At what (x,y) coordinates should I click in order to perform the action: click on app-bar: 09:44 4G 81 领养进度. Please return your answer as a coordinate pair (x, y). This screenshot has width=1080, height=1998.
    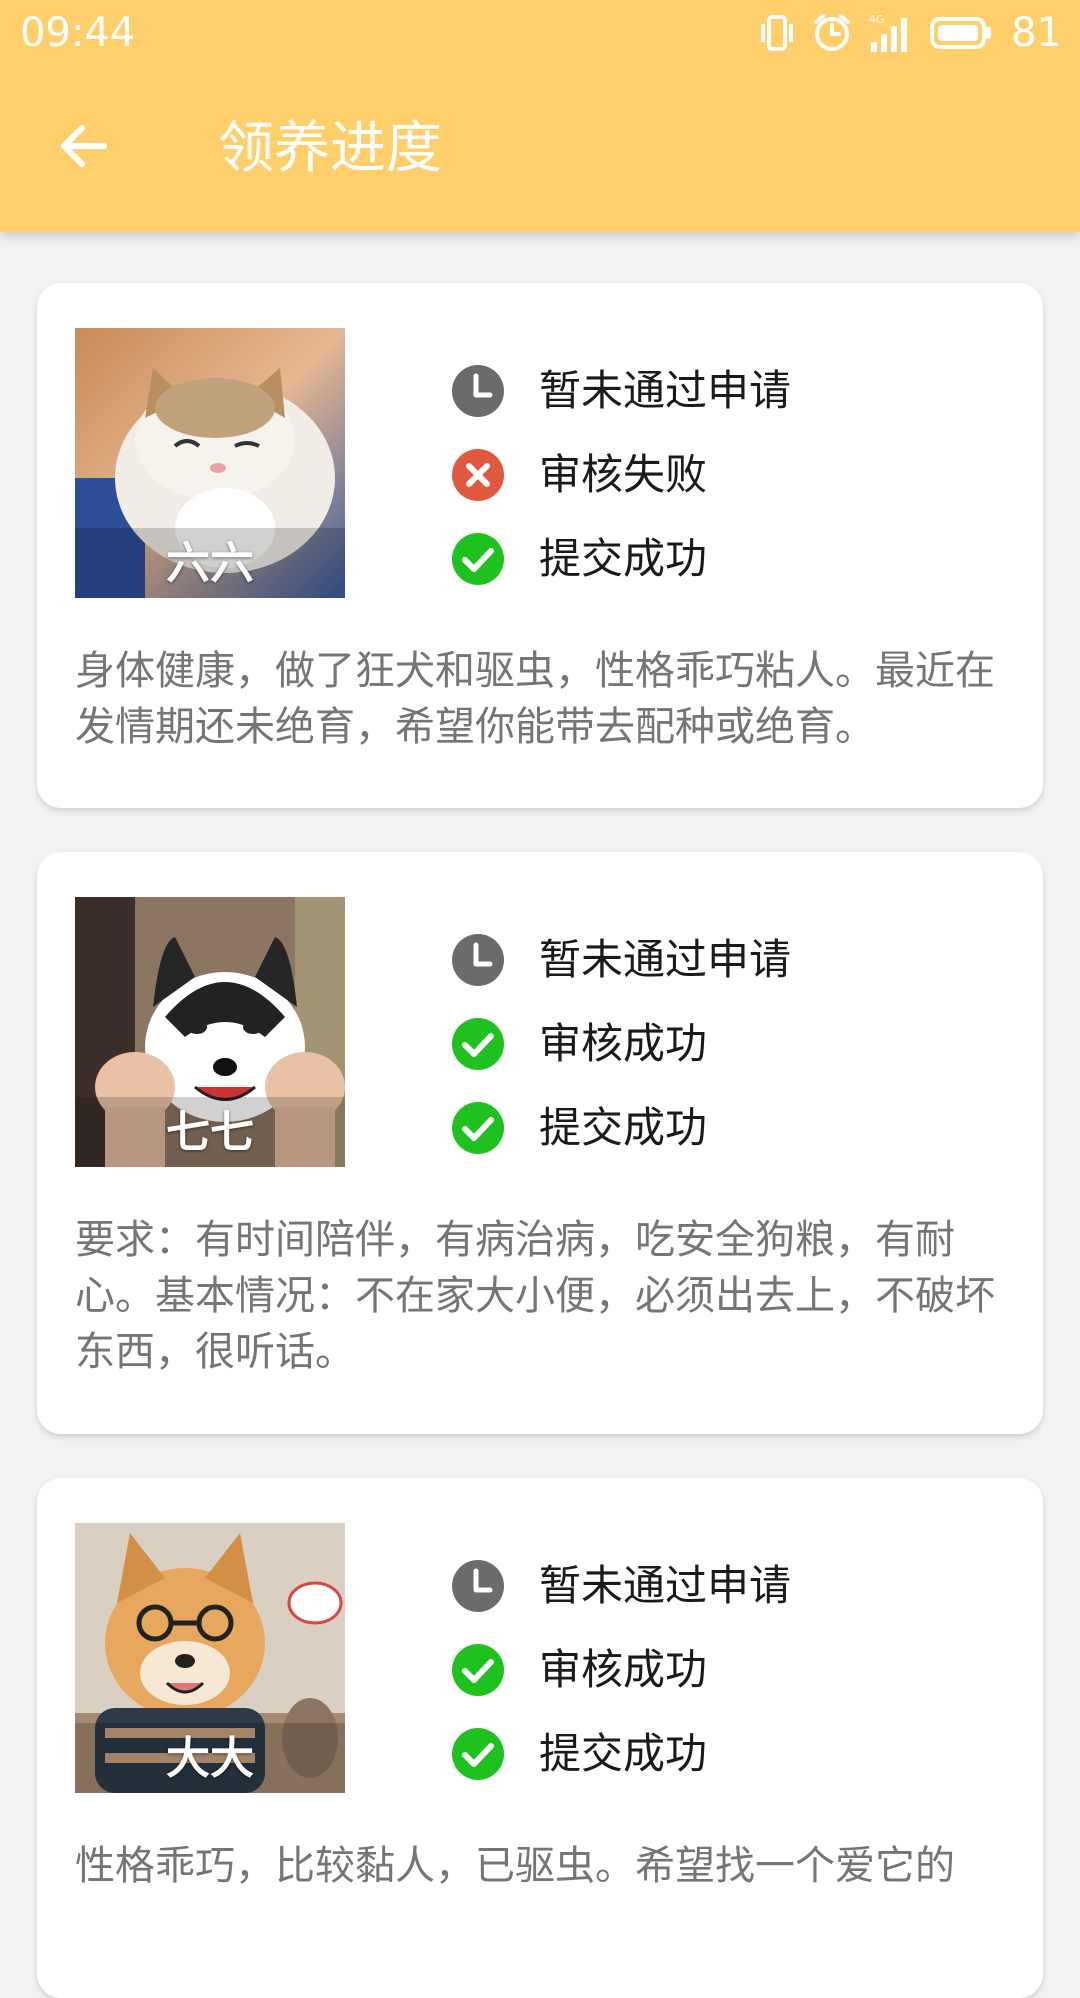
    Looking at the image, I should click on (540, 116).